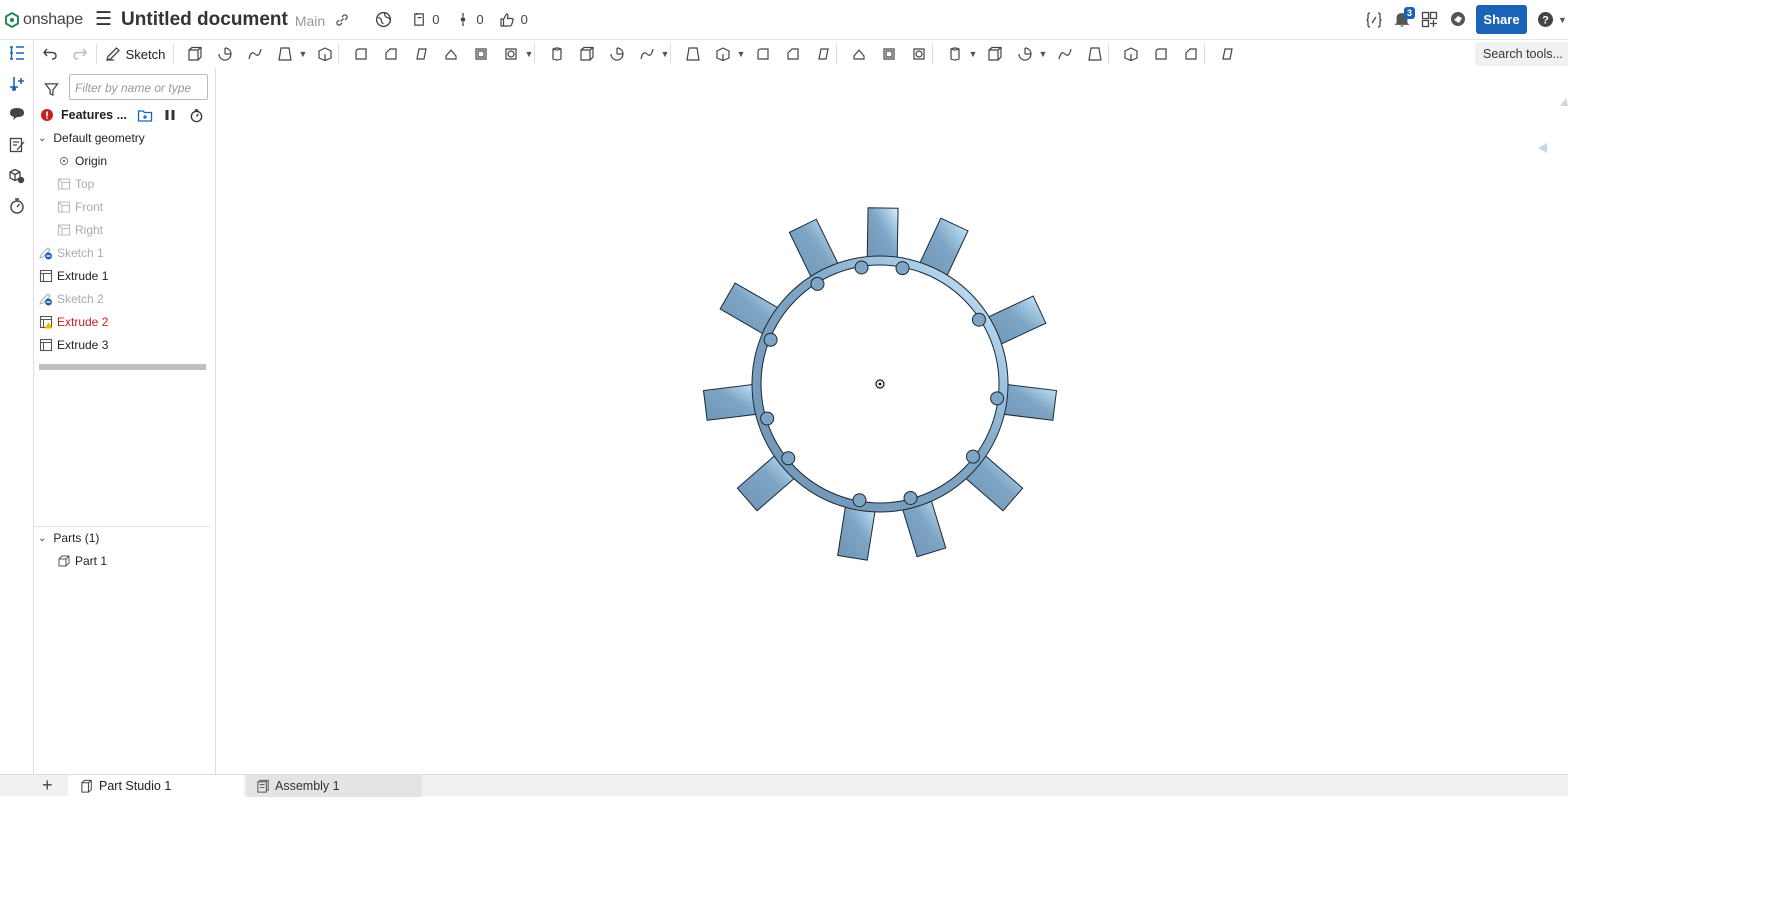 This screenshot has height=908, width=1789. Describe the element at coordinates (882, 235) in the screenshot. I see `gear-tooth` at that location.